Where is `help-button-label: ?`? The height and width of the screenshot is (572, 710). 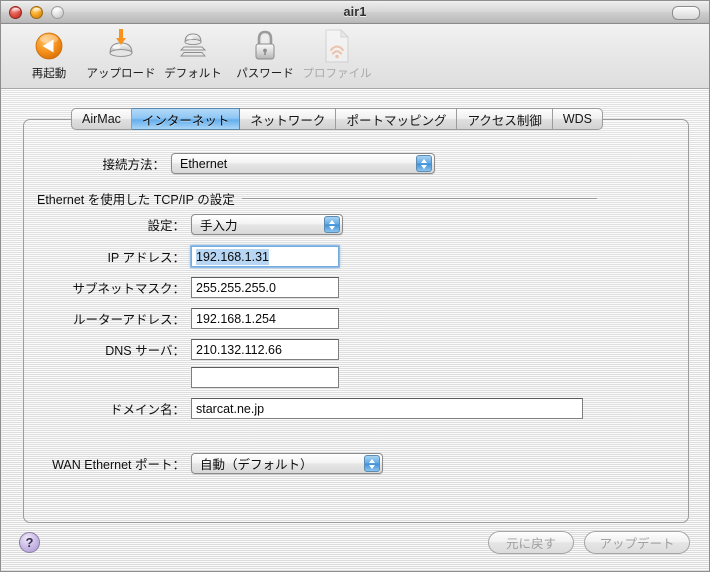 help-button-label: ? is located at coordinates (29, 542).